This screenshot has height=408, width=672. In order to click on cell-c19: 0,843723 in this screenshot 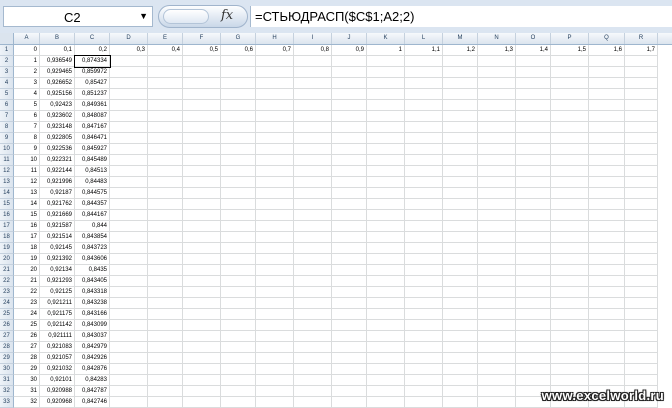, I will do `click(92, 248)`.